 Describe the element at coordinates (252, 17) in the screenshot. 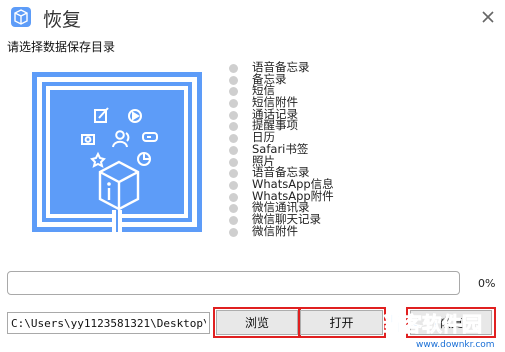

I see `title-bar: 恢复` at that location.